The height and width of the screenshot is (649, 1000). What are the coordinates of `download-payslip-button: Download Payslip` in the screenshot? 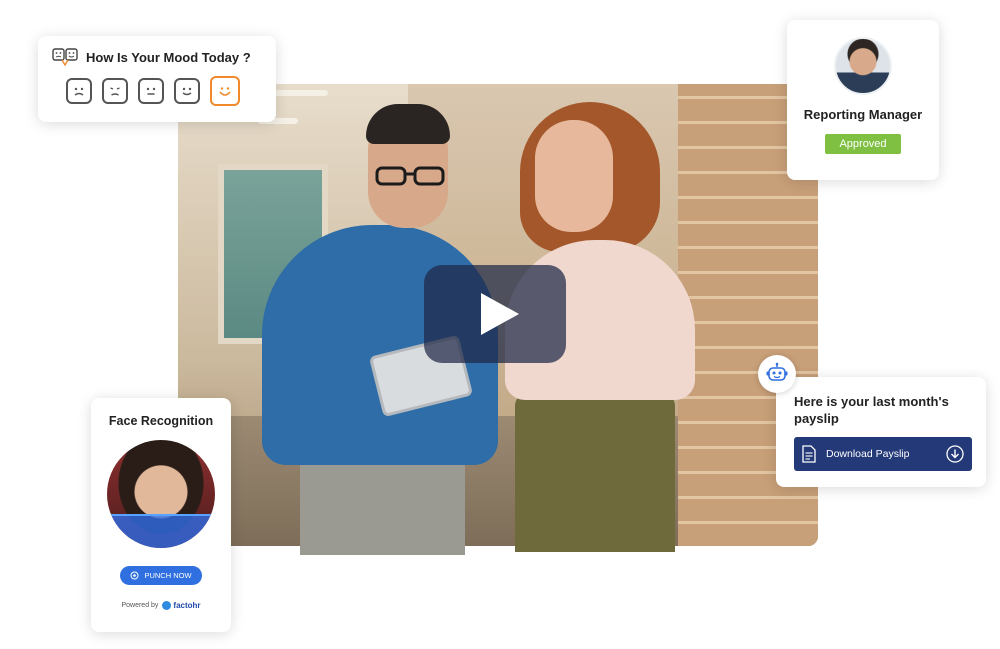 It's located at (883, 454).